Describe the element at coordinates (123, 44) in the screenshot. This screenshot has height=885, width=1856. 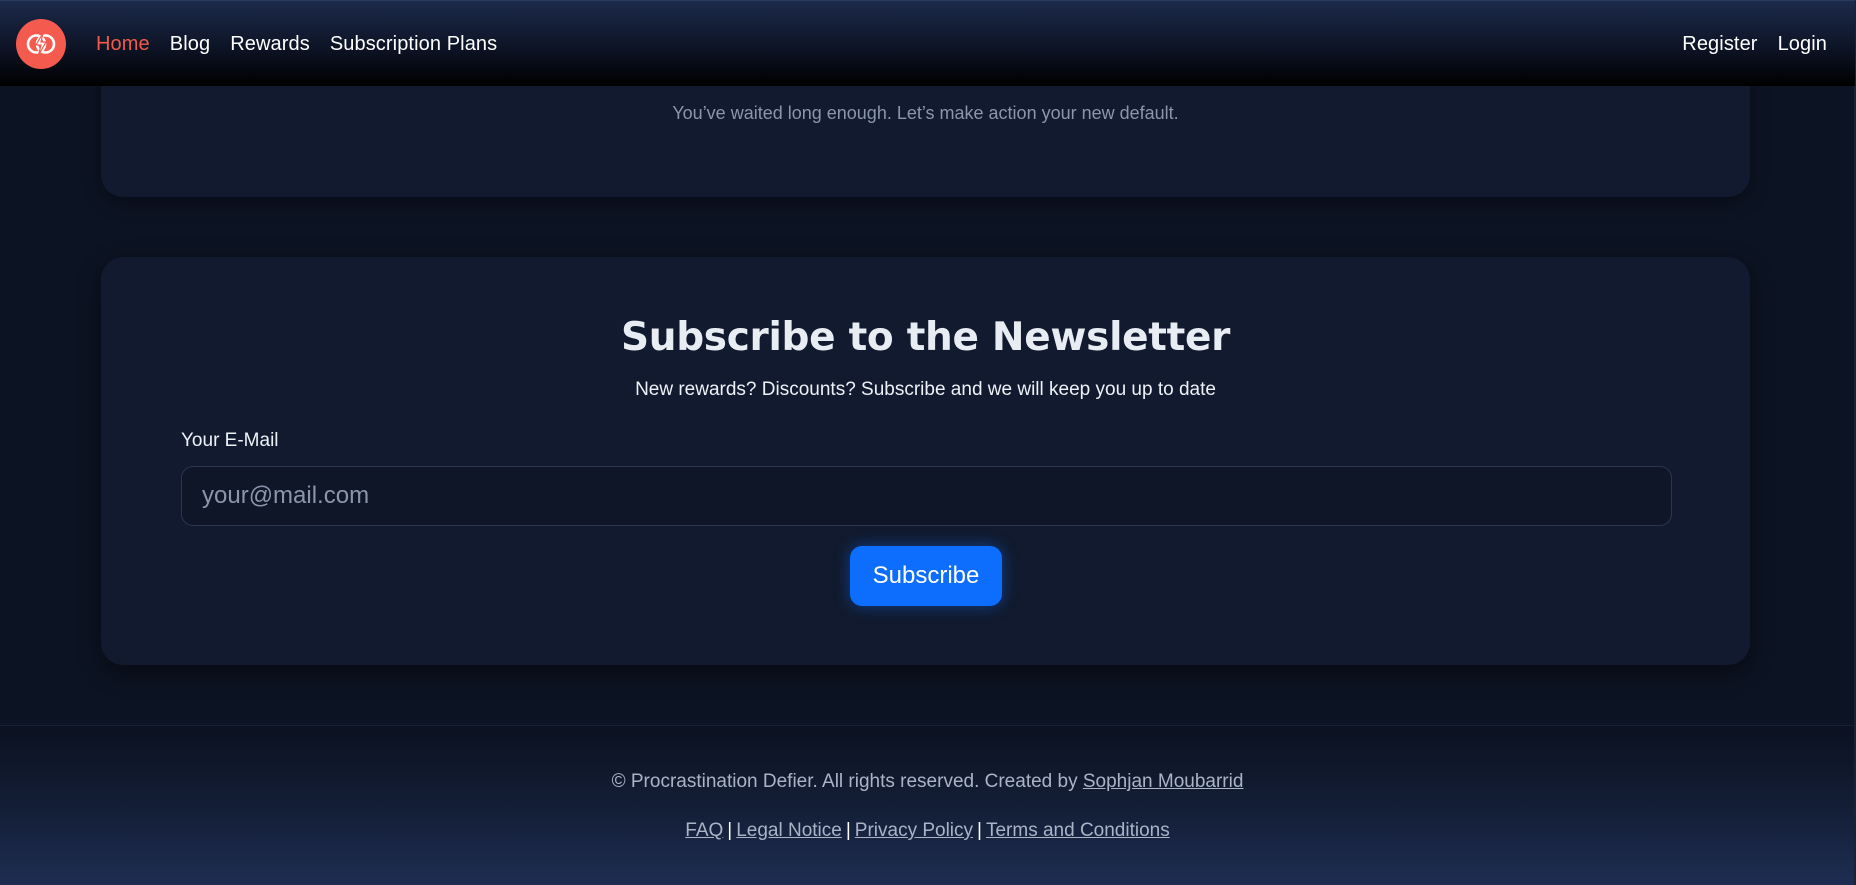
I see `nav-home: Home` at that location.